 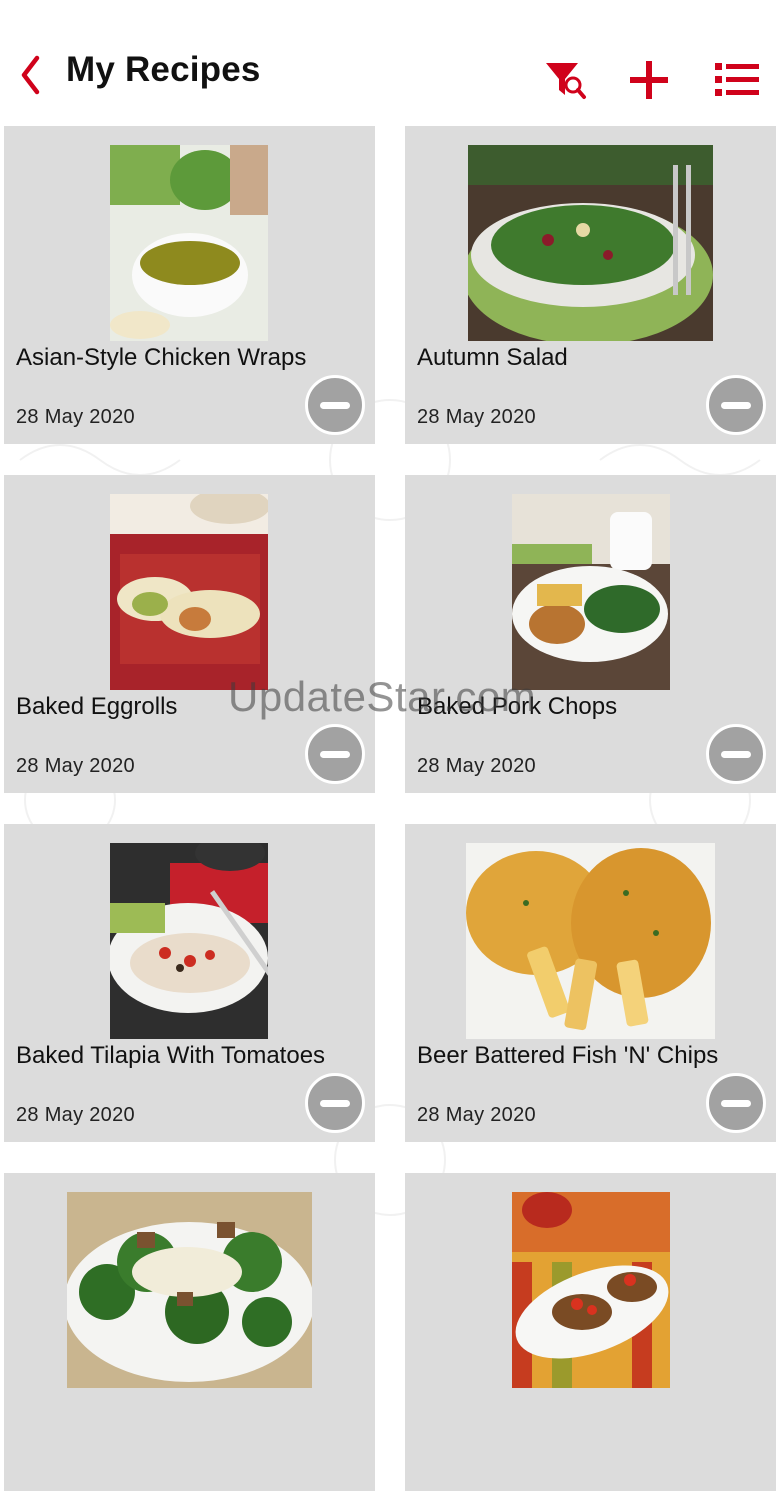 I want to click on recipe-card: Autumn Salad 28 May 2020, so click(x=590, y=285).